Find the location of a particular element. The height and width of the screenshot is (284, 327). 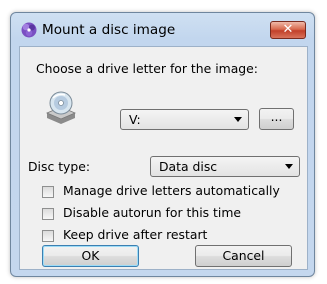

close-icon: ✕ is located at coordinates (288, 29).